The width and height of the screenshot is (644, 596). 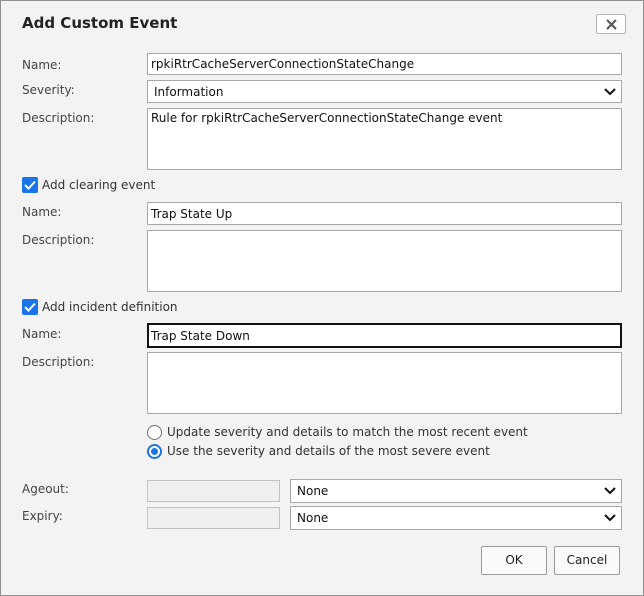 I want to click on incident-description-label: Description:, so click(x=58, y=362).